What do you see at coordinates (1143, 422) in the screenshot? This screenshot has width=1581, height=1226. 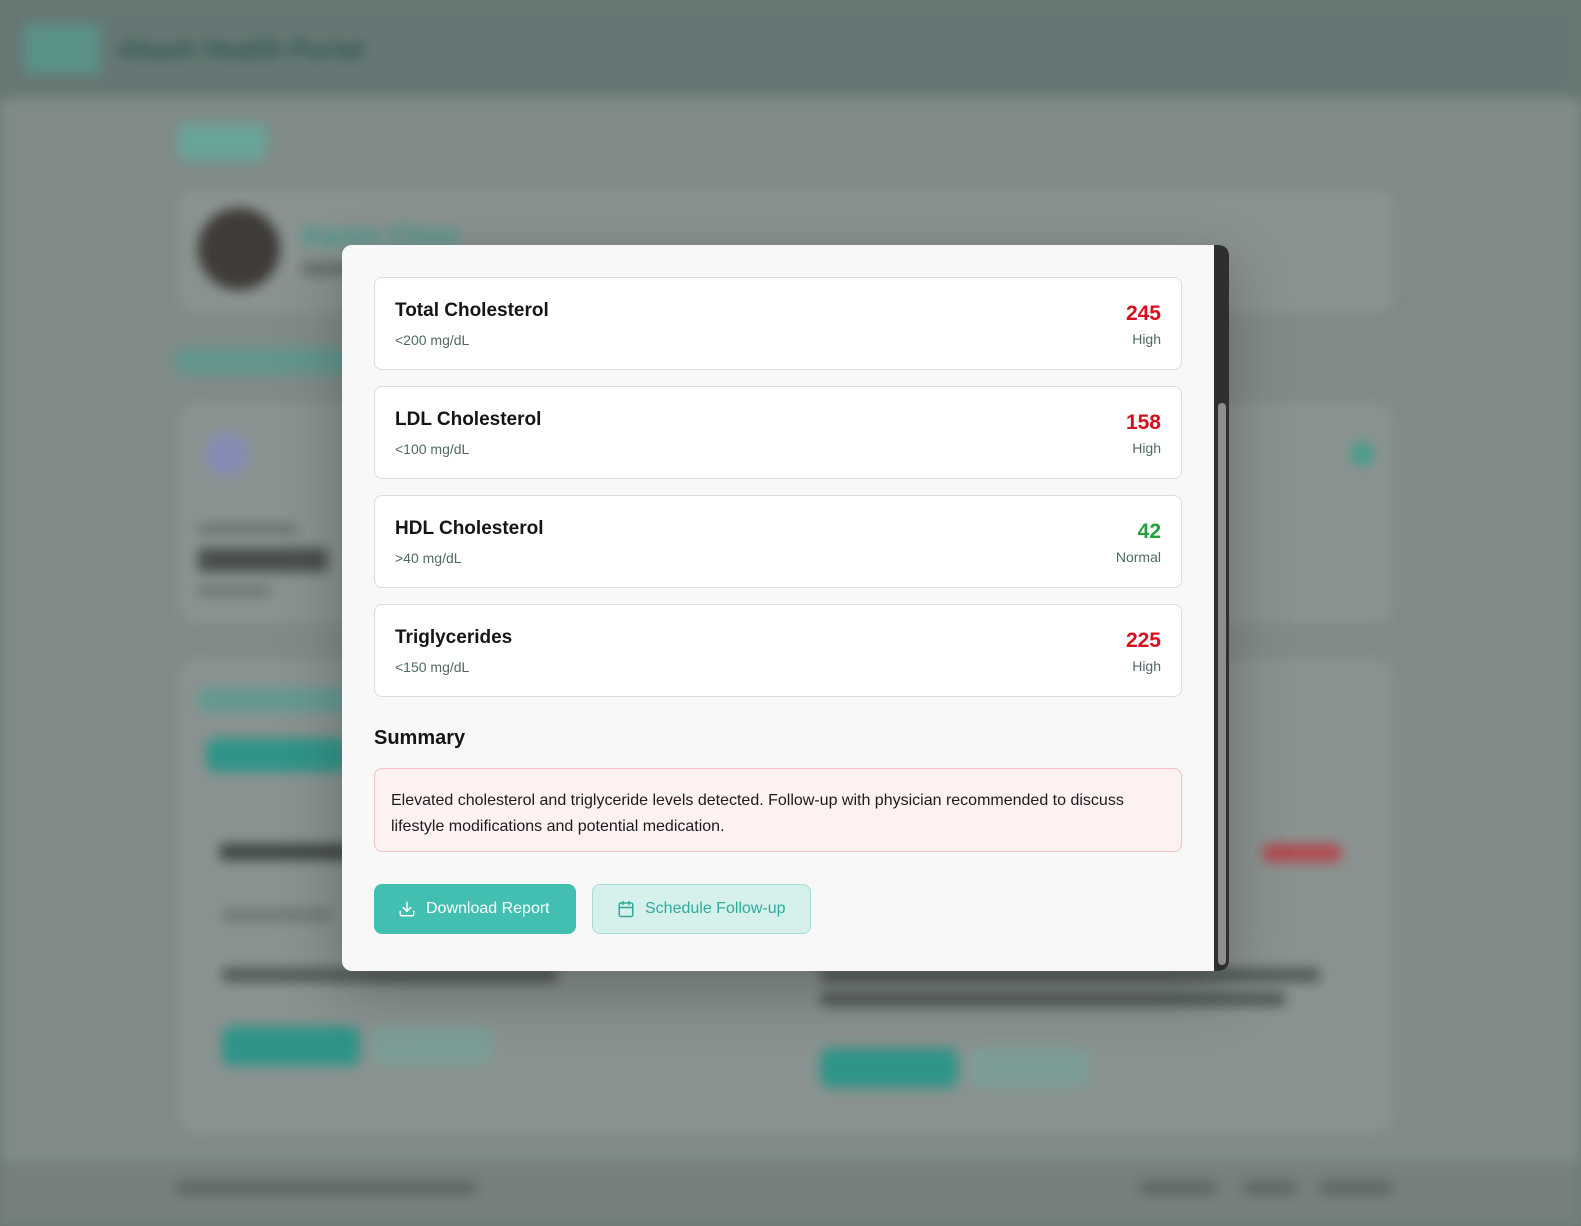 I see `result-value: 158` at bounding box center [1143, 422].